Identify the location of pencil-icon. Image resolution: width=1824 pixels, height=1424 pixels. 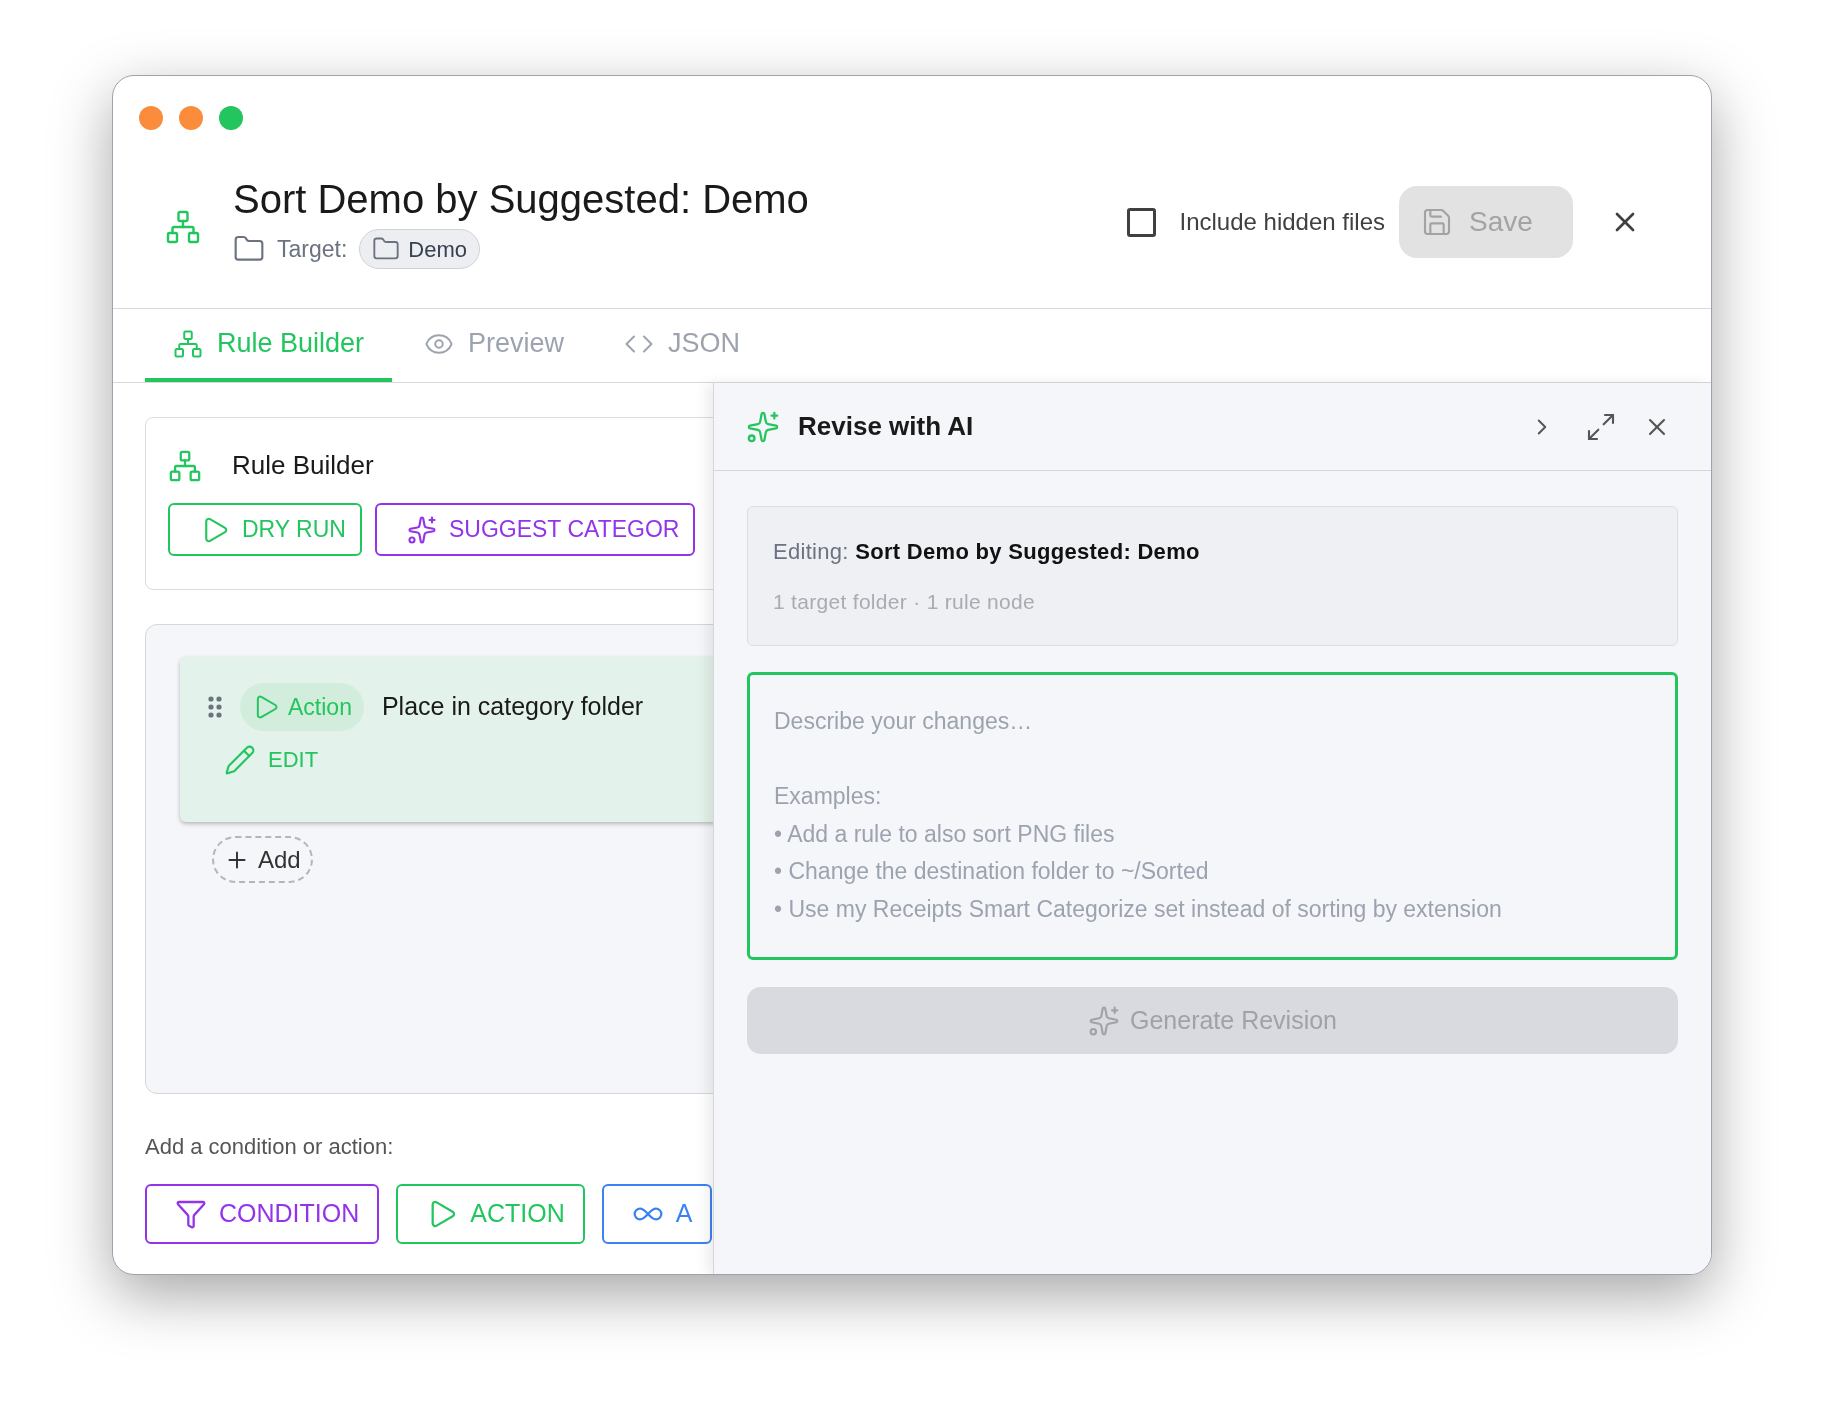
(240, 759).